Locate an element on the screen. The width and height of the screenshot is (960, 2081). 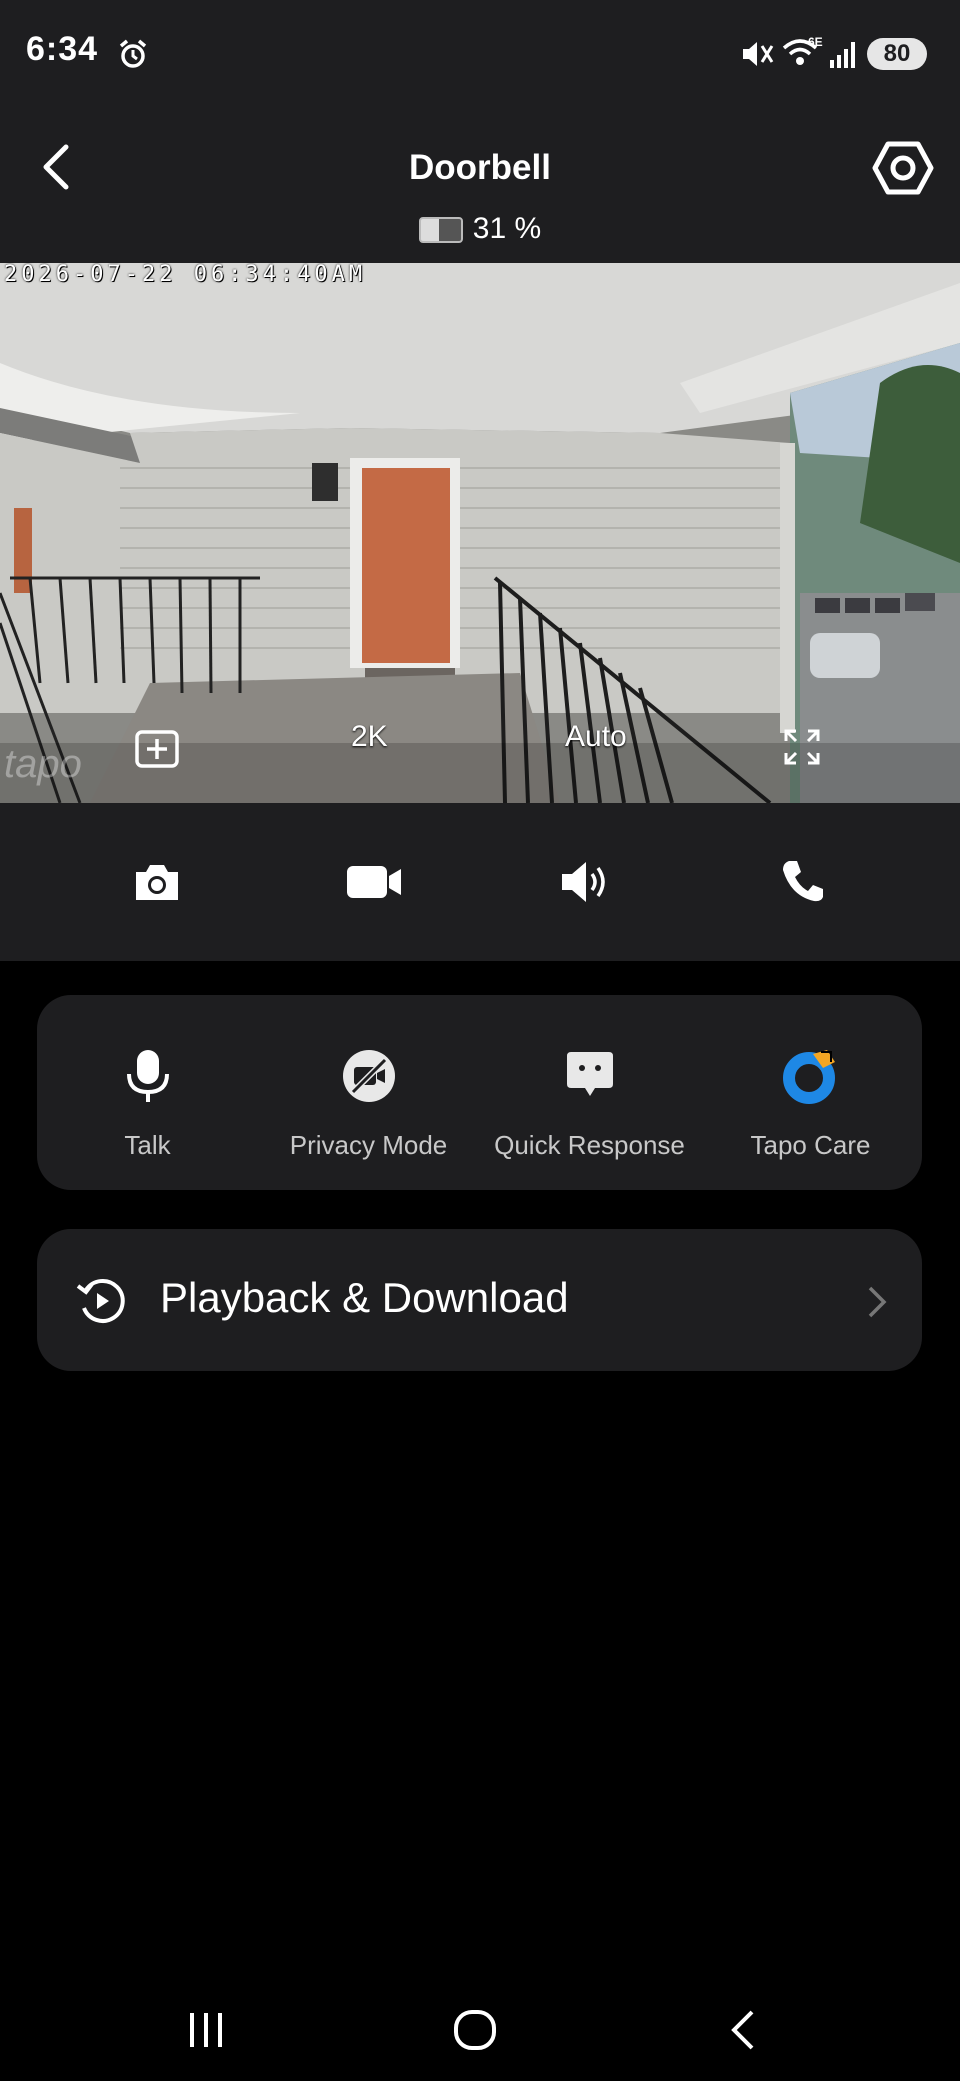
talk-action is located at coordinates (147, 1078).